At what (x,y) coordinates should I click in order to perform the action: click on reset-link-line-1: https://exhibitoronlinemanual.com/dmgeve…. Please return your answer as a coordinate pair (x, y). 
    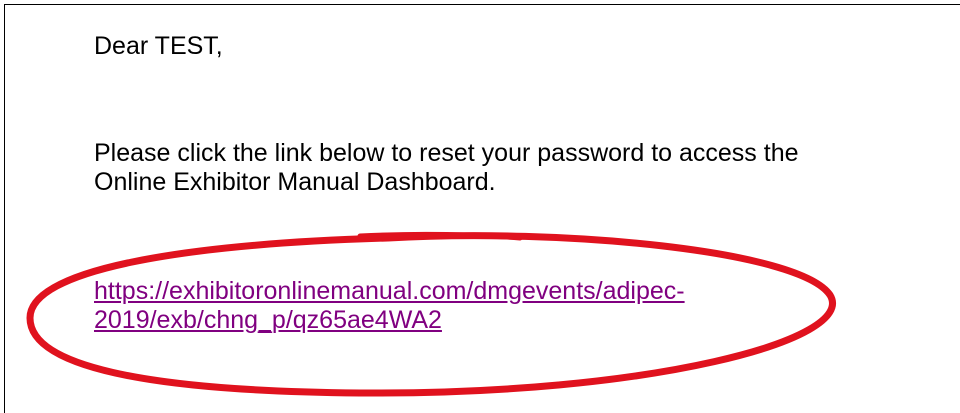
    Looking at the image, I should click on (389, 291).